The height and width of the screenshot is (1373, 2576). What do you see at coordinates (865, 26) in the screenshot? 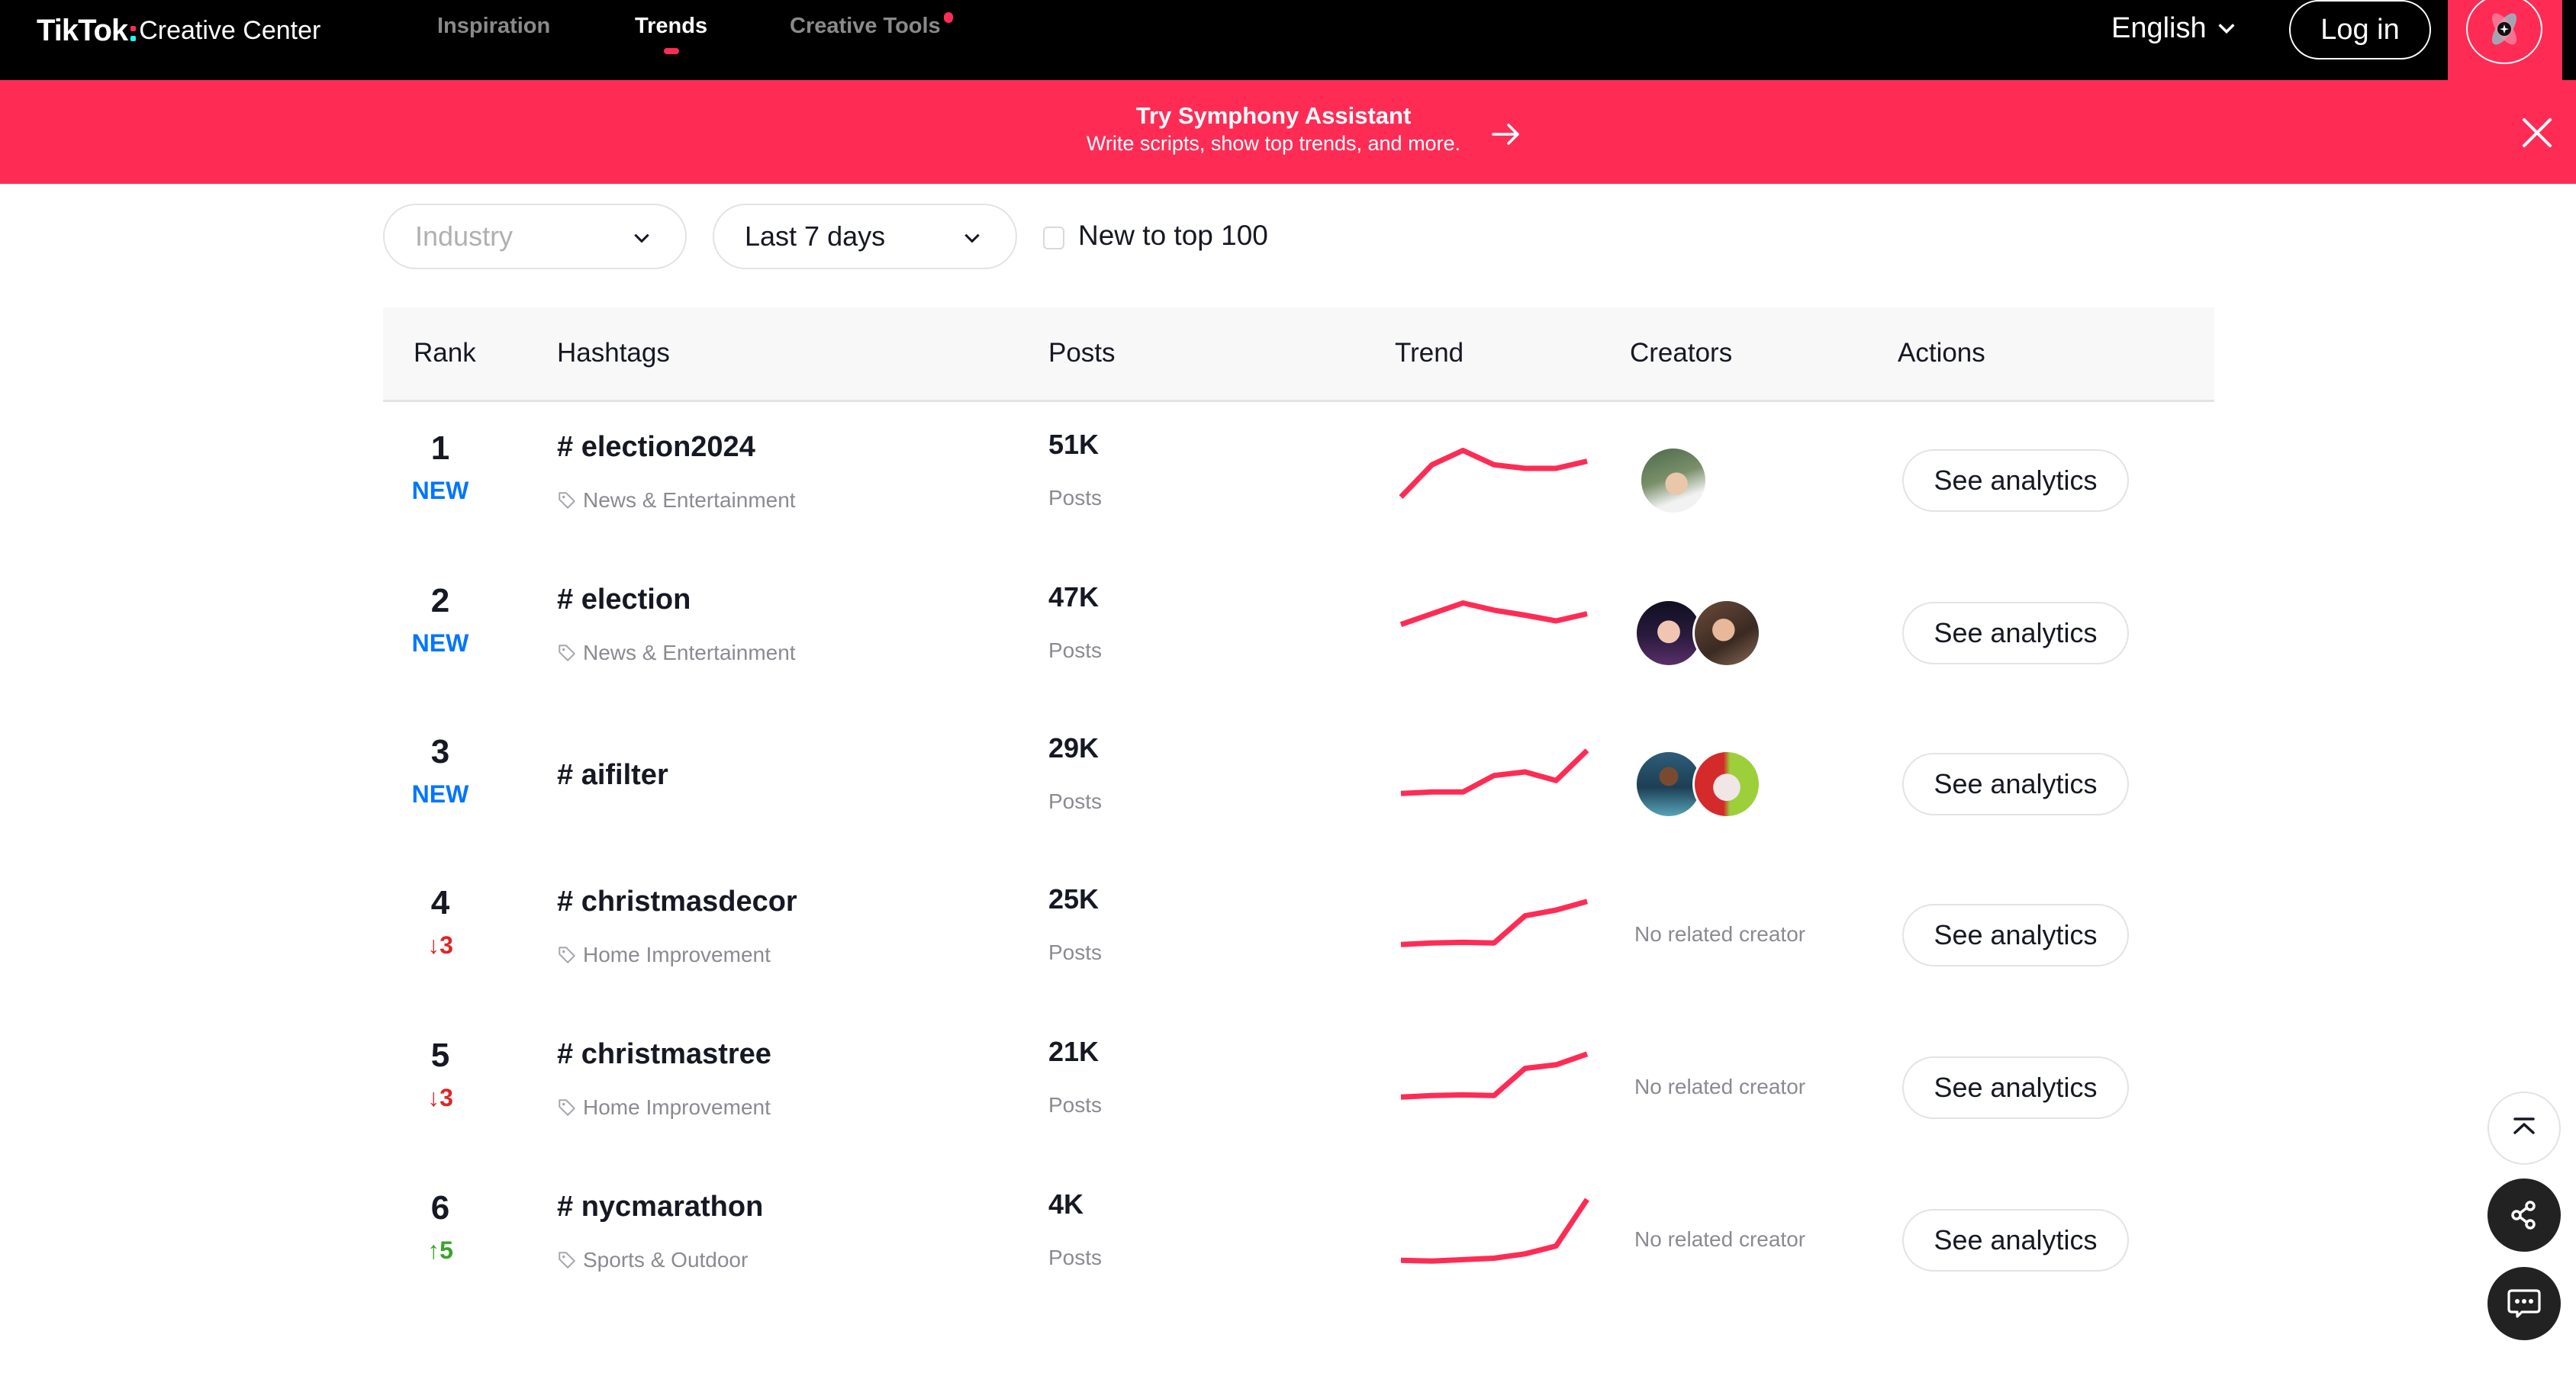
I see `nav-creative-tools-label: Creative Tools` at bounding box center [865, 26].